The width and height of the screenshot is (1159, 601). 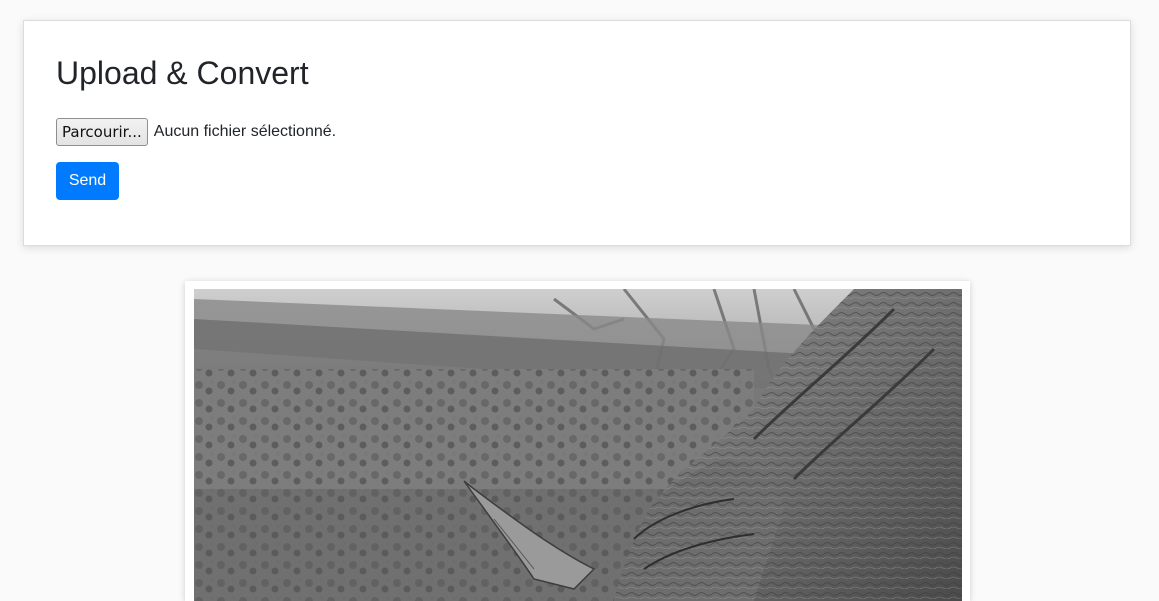 What do you see at coordinates (87, 181) in the screenshot?
I see `send-button: Send` at bounding box center [87, 181].